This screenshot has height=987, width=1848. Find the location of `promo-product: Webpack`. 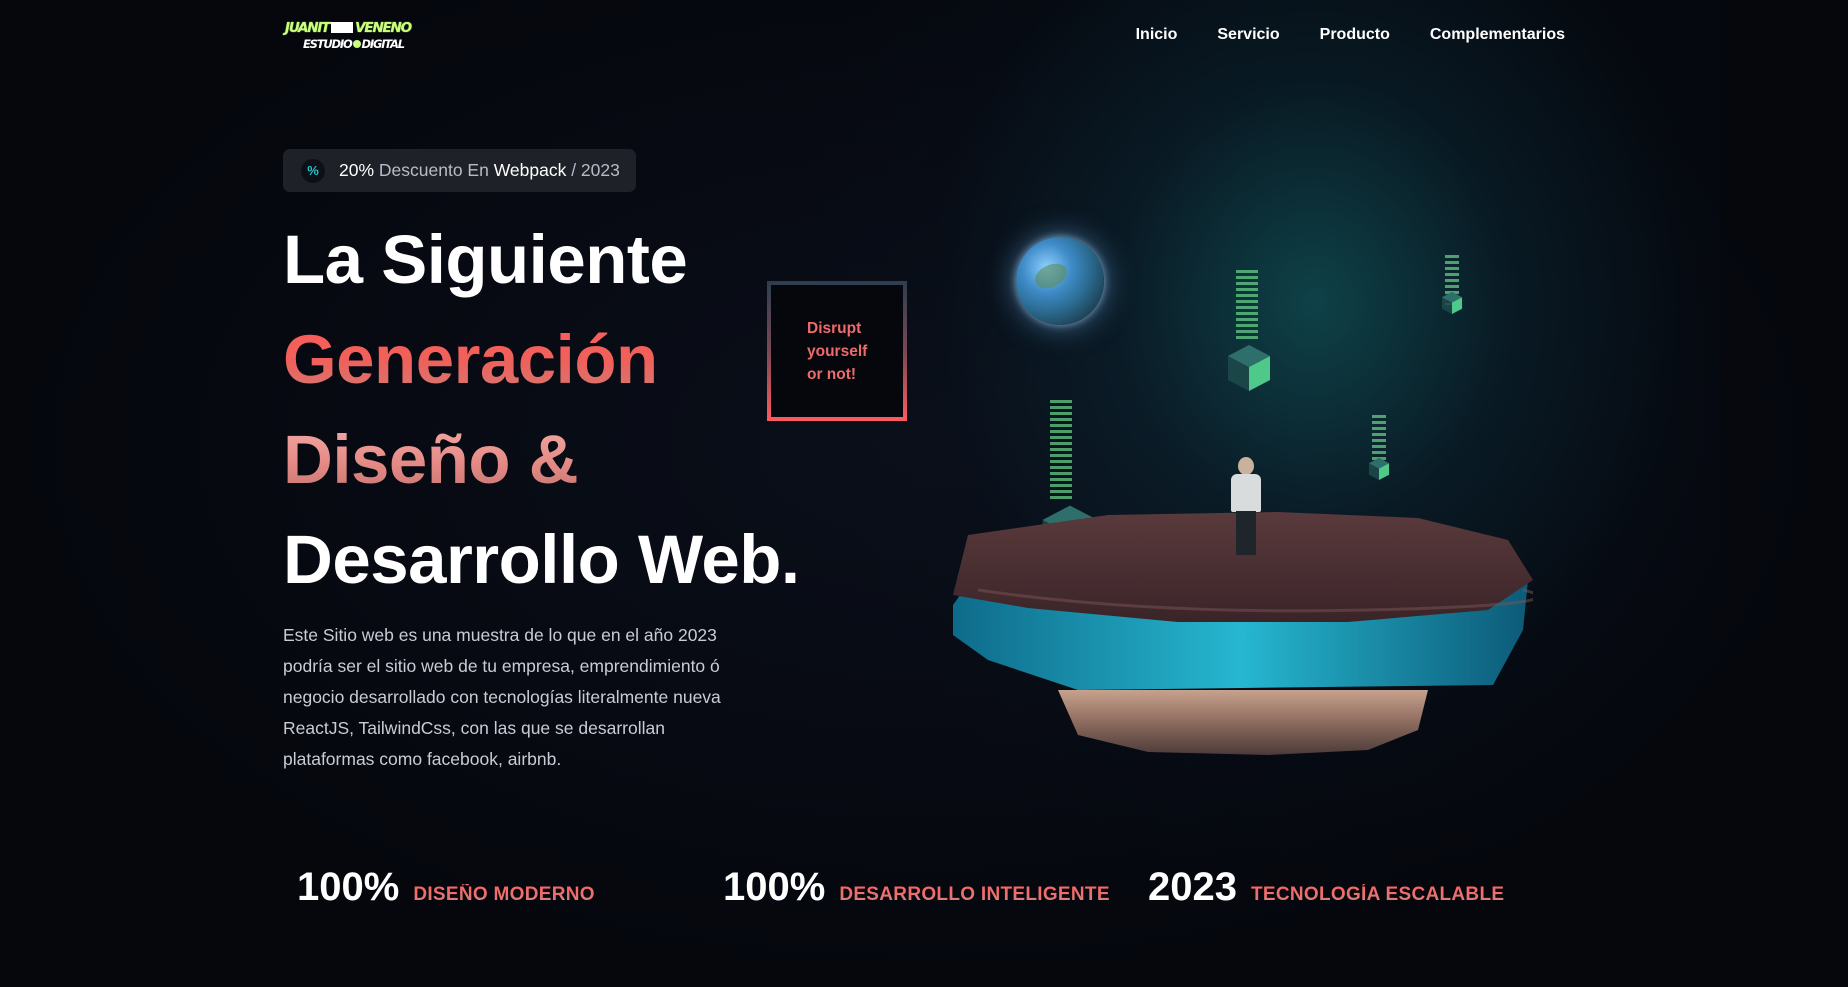

promo-product: Webpack is located at coordinates (530, 170).